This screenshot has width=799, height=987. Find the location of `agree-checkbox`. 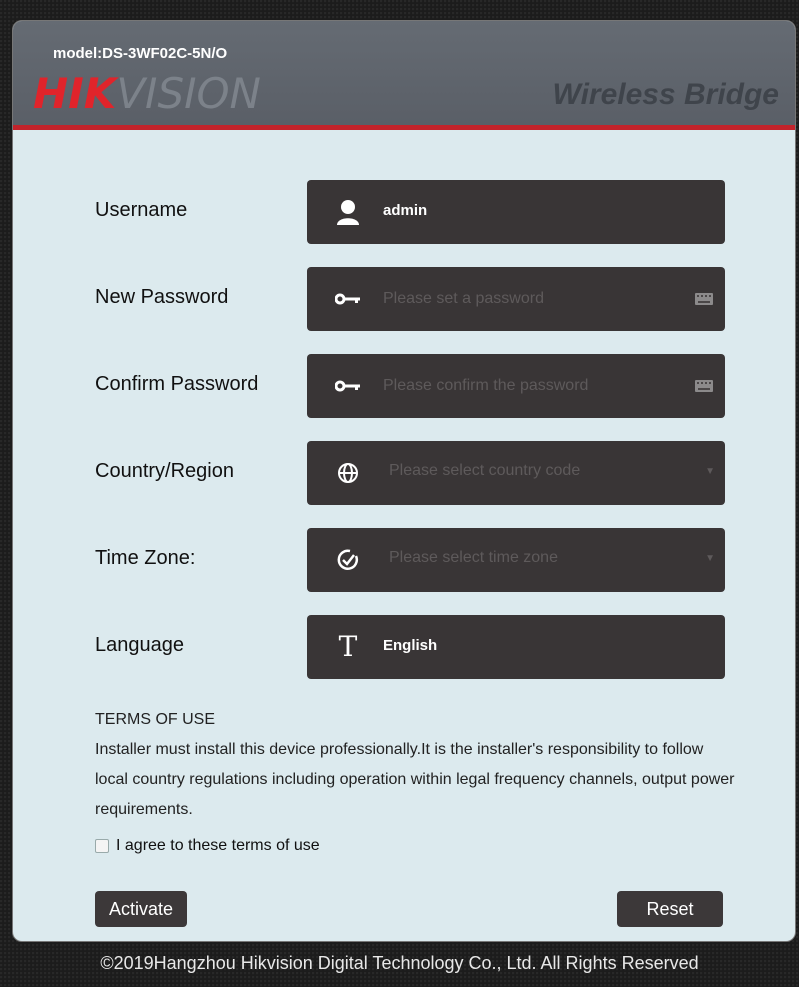

agree-checkbox is located at coordinates (102, 846).